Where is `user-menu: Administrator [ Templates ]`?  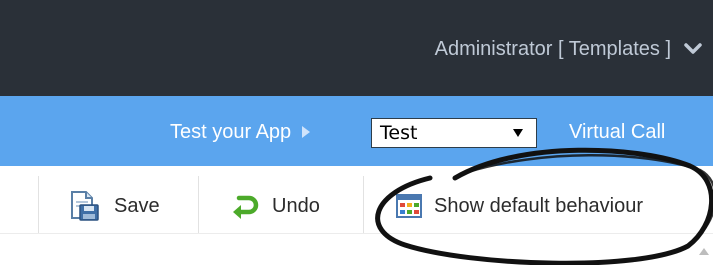 user-menu: Administrator [ Templates ] is located at coordinates (569, 49).